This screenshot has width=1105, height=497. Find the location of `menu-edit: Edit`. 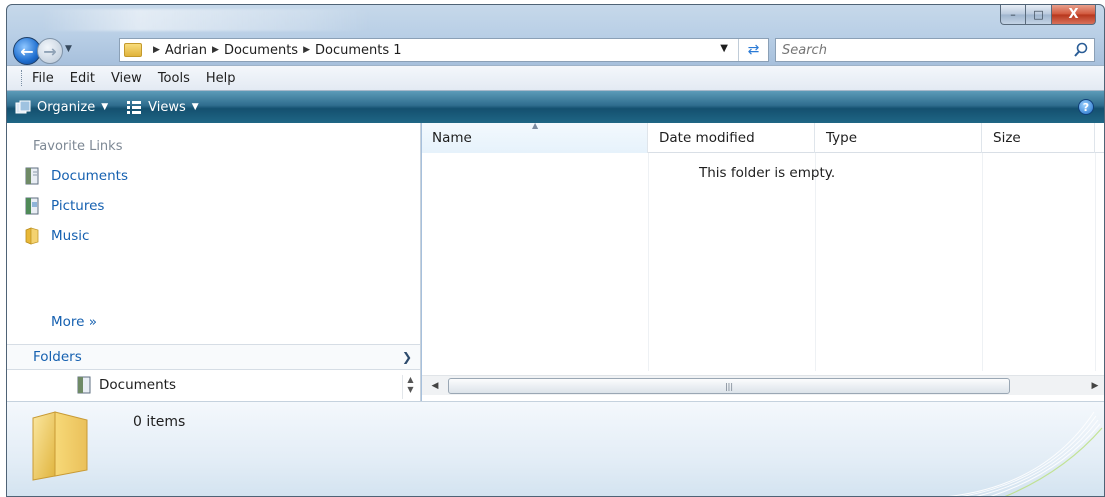

menu-edit: Edit is located at coordinates (82, 78).